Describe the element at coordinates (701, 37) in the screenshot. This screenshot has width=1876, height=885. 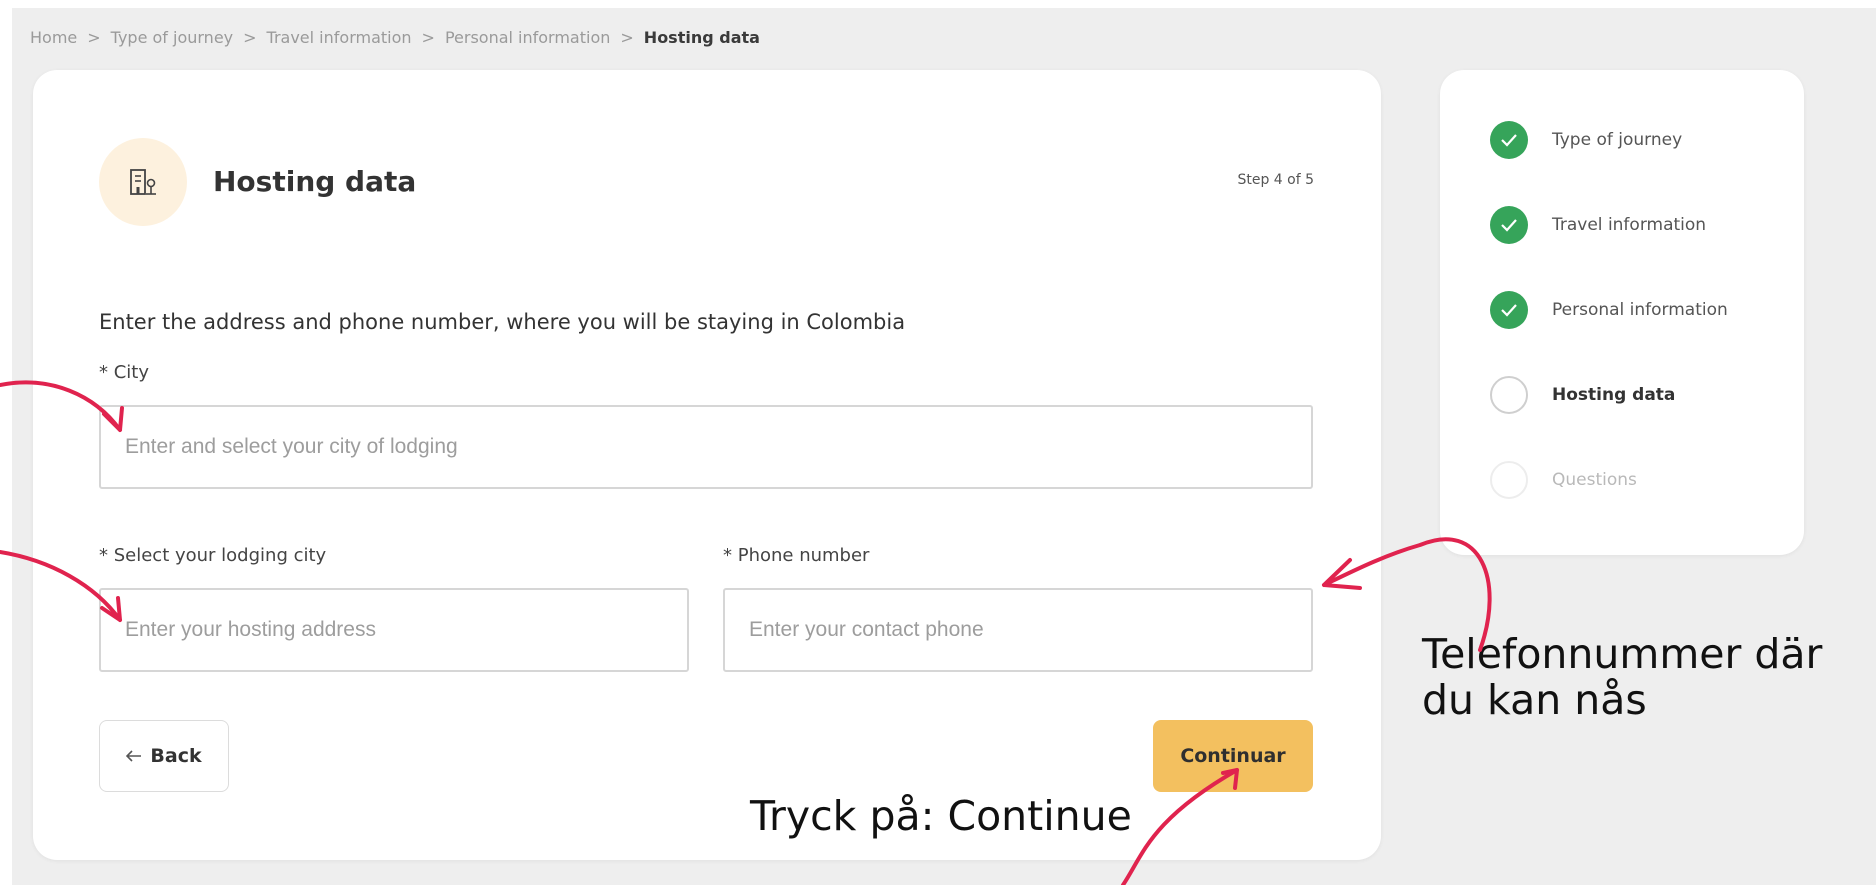
I see `breadcrumb-current: Hosting data` at that location.